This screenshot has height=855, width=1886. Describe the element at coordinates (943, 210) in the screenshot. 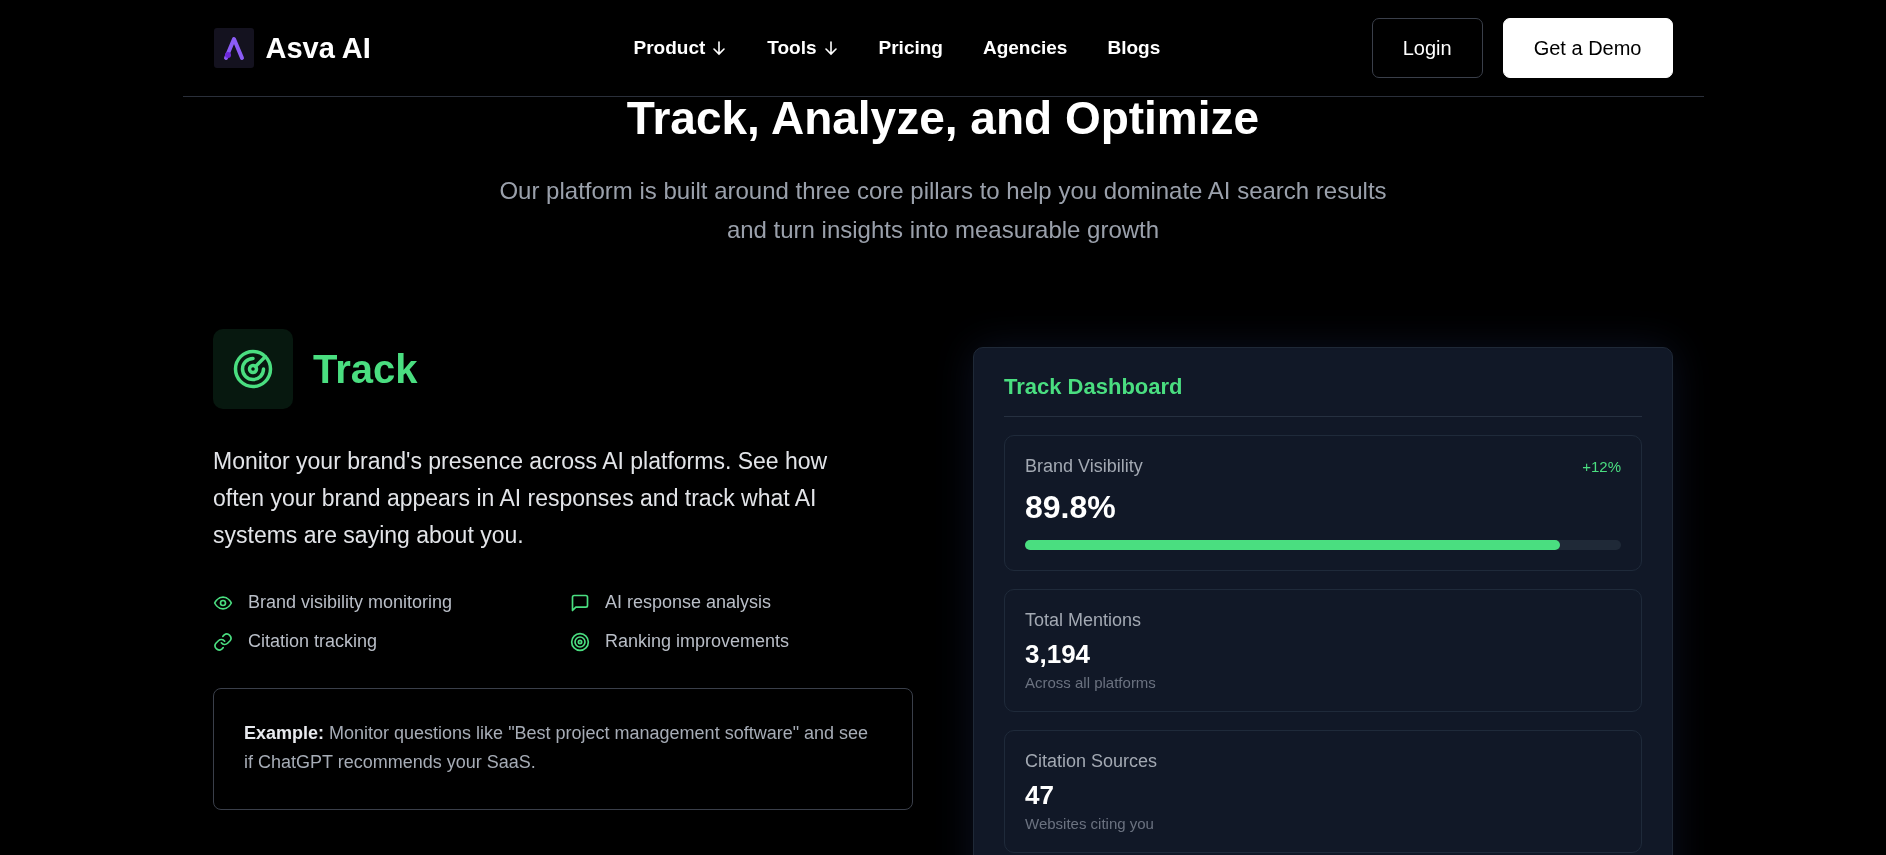

I see `hero-subtitle: Our platform is built around three core pillars to help you dominate AI search results and turn insights into measurable growth` at that location.